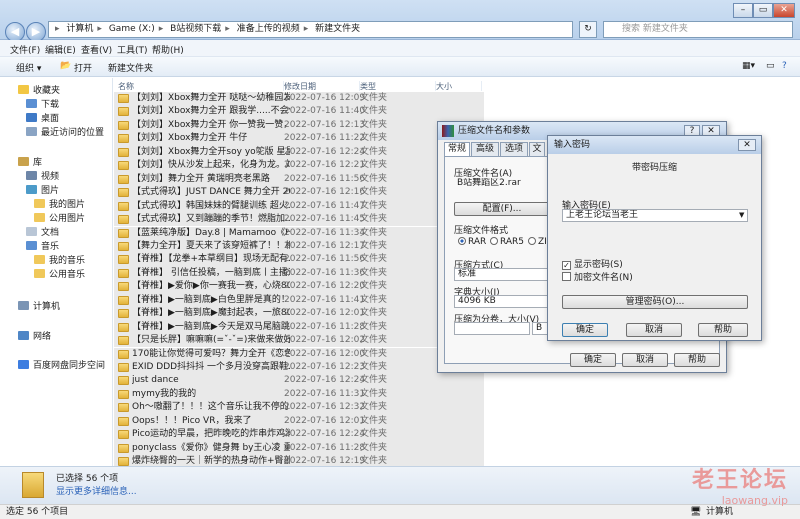 The height and width of the screenshot is (519, 800). I want to click on column-size: 大小, so click(459, 86).